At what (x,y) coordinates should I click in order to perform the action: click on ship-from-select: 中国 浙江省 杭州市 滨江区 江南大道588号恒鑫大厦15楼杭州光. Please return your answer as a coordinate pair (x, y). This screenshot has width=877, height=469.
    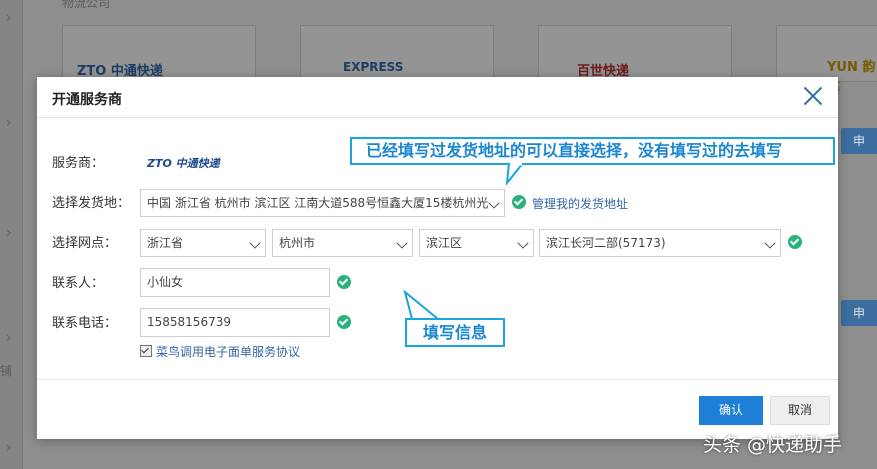
    Looking at the image, I should click on (322, 203).